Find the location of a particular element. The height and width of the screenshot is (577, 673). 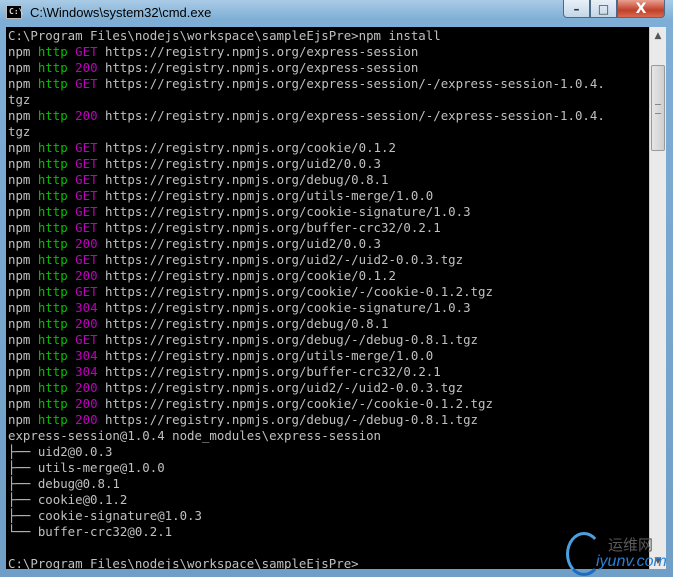

console-line: ├── debug@0.8.1 is located at coordinates (306, 484).